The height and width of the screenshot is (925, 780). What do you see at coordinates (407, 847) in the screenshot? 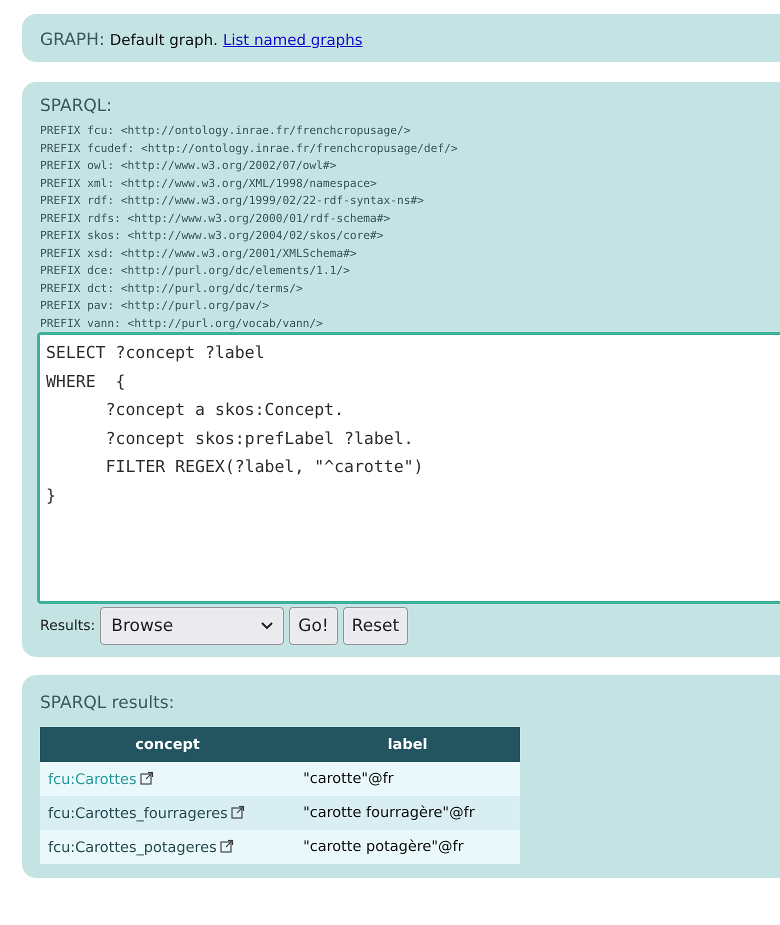
I see `table-cell: "carotte potagère"@fr` at bounding box center [407, 847].